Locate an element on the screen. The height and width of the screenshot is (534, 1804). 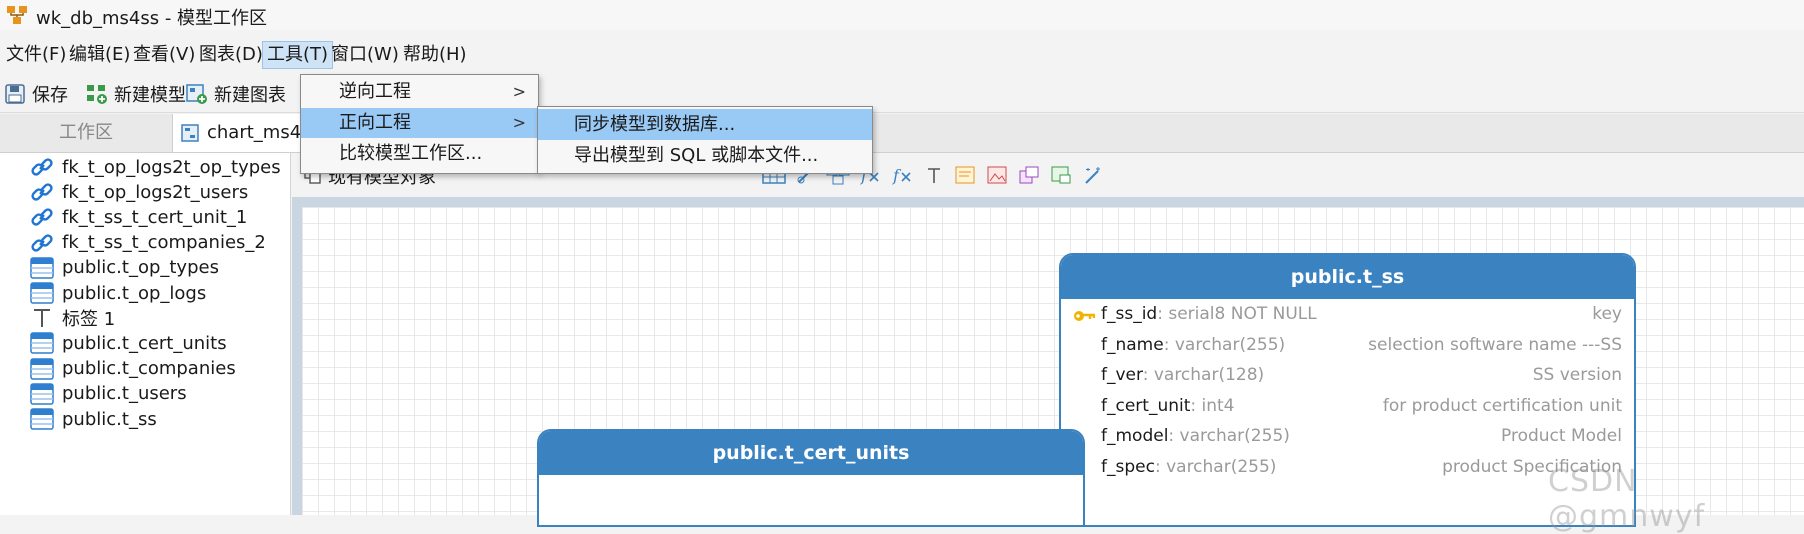
tree-item: fk_t_op_logs2t_op_types is located at coordinates (154, 167).